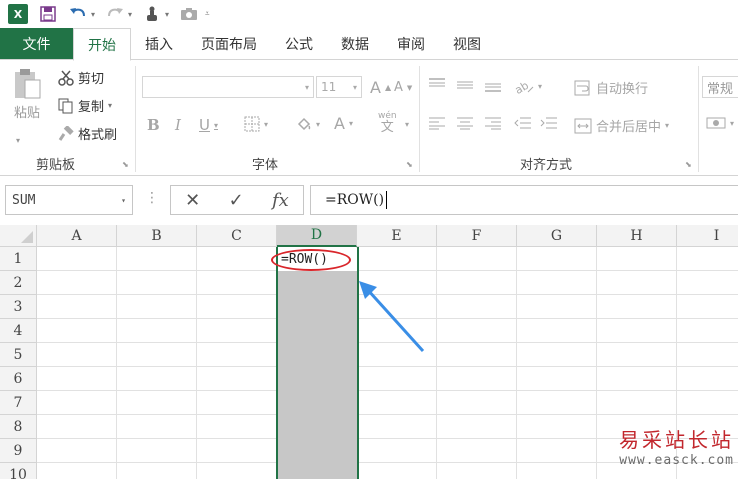  I want to click on shrink-font-button: A ▼, so click(403, 87).